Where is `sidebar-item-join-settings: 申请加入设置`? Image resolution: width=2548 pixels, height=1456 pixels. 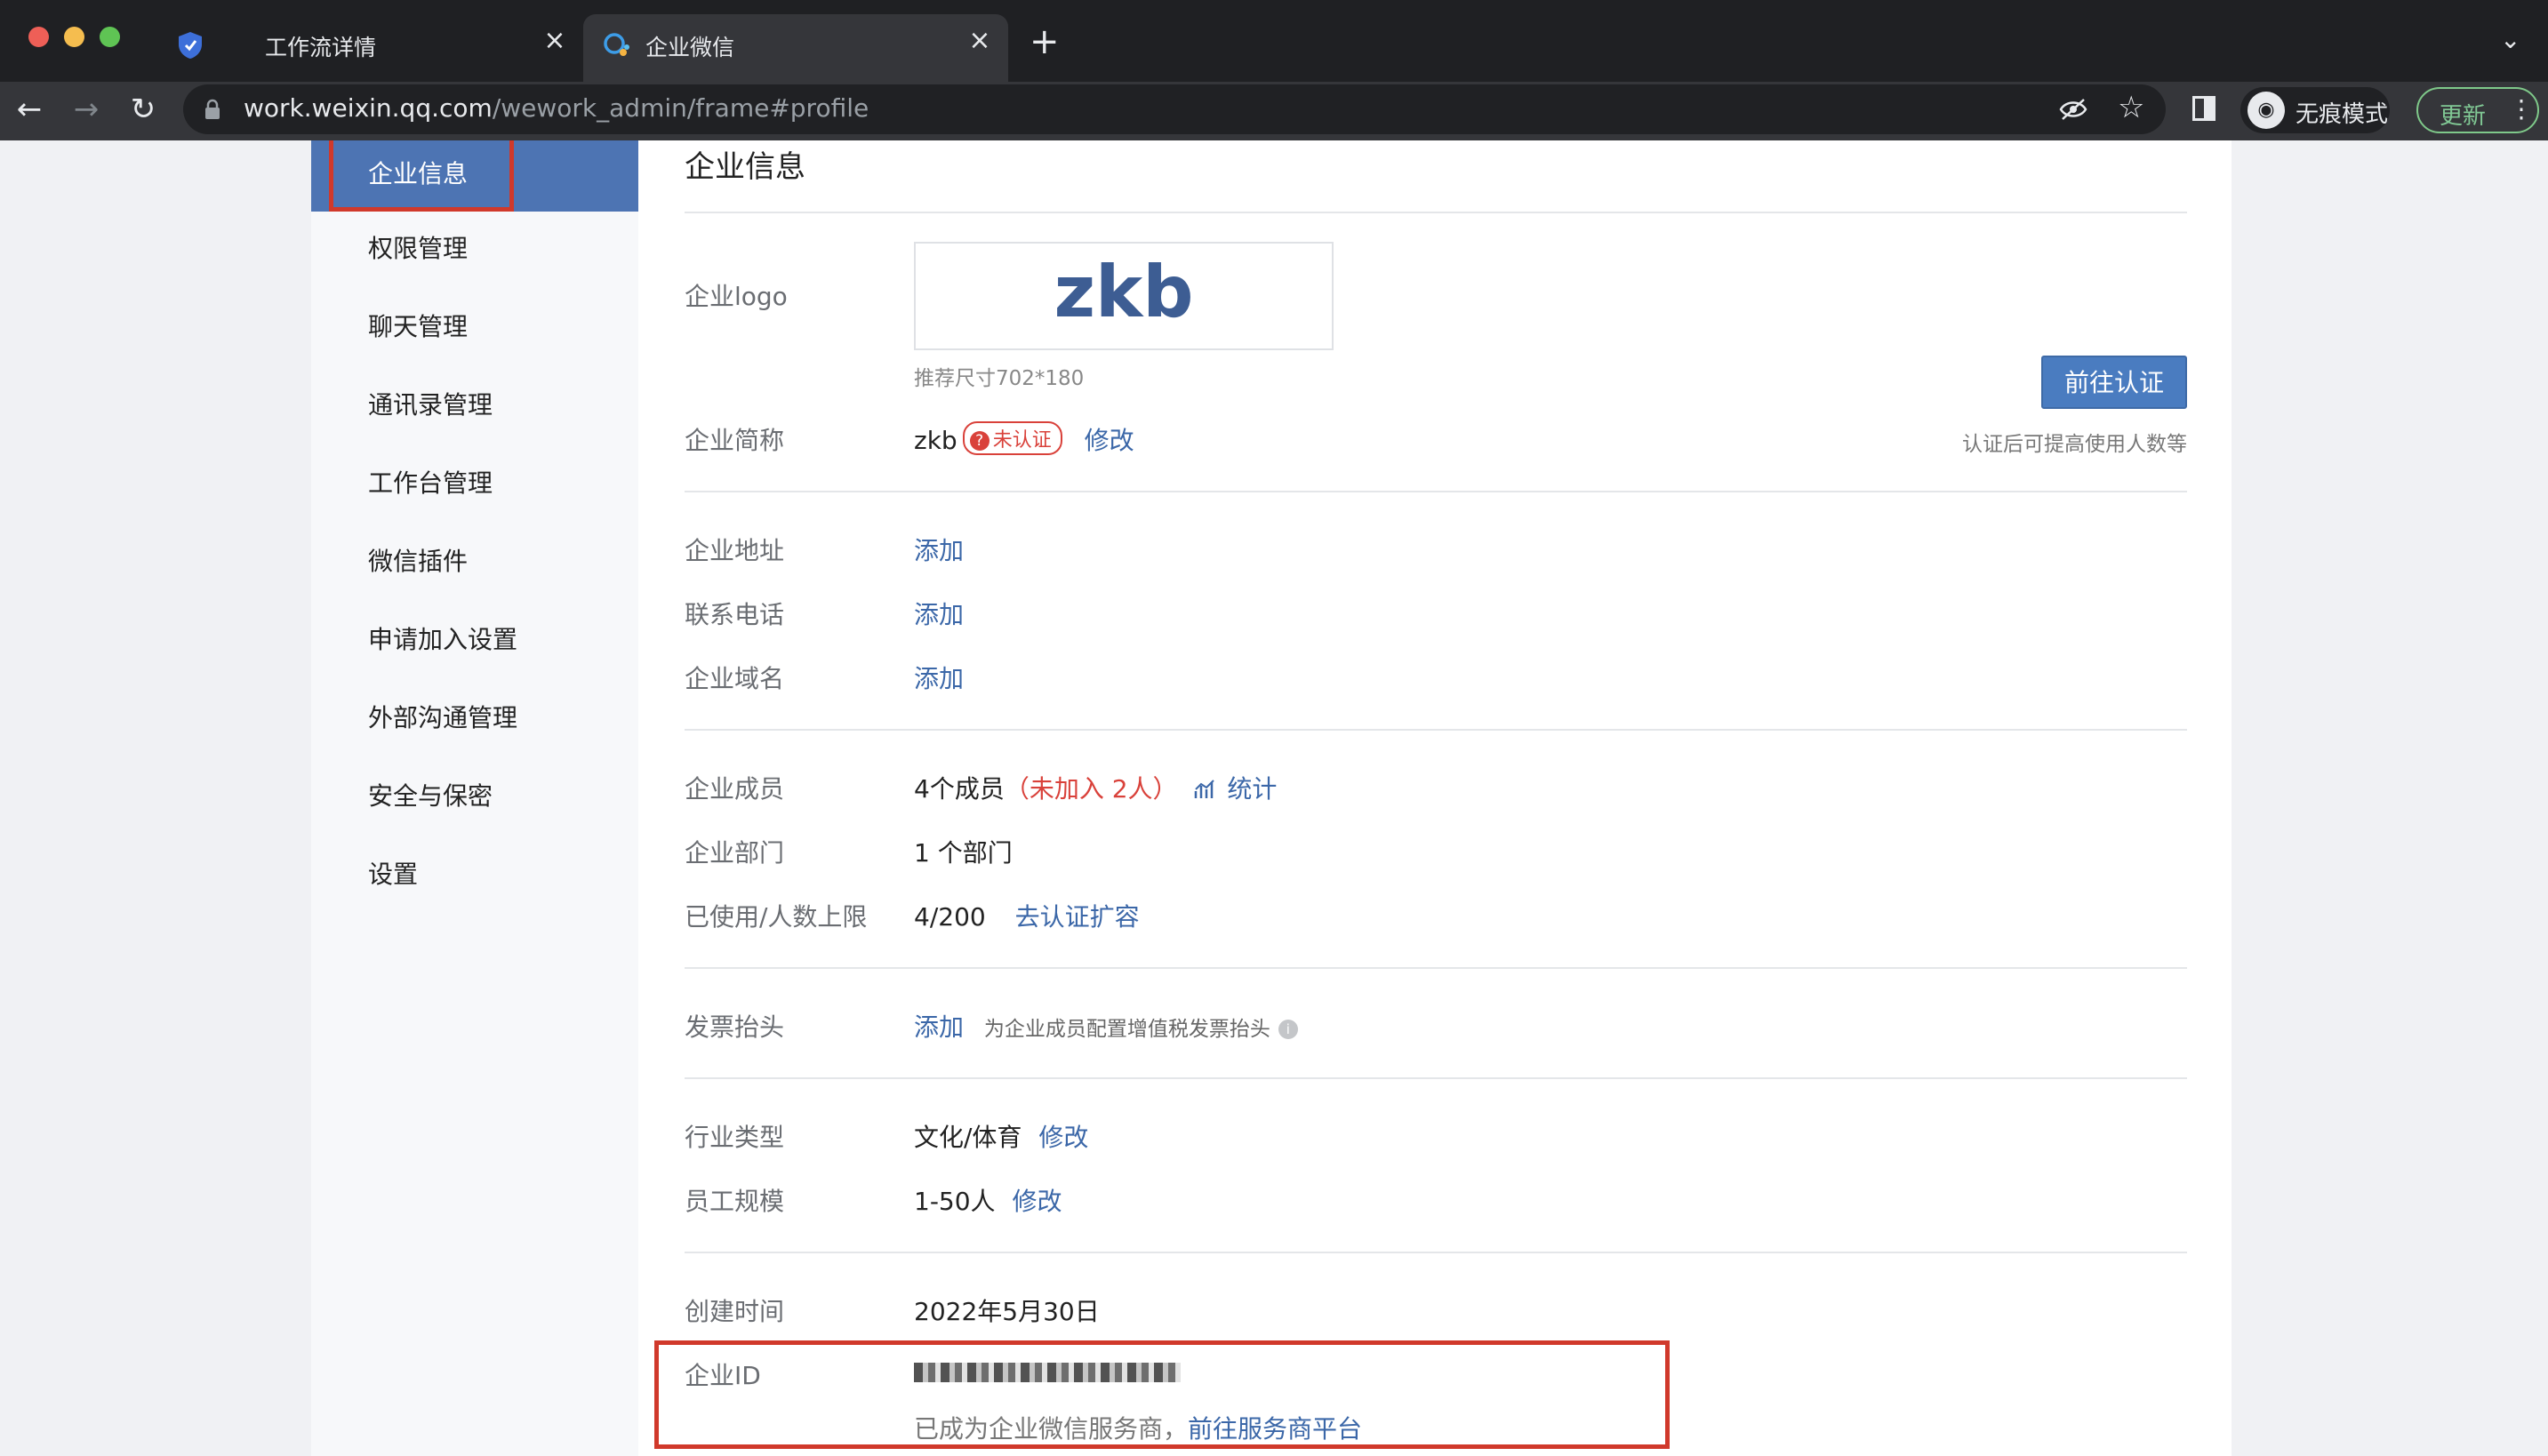 sidebar-item-join-settings: 申请加入设置 is located at coordinates (474, 638).